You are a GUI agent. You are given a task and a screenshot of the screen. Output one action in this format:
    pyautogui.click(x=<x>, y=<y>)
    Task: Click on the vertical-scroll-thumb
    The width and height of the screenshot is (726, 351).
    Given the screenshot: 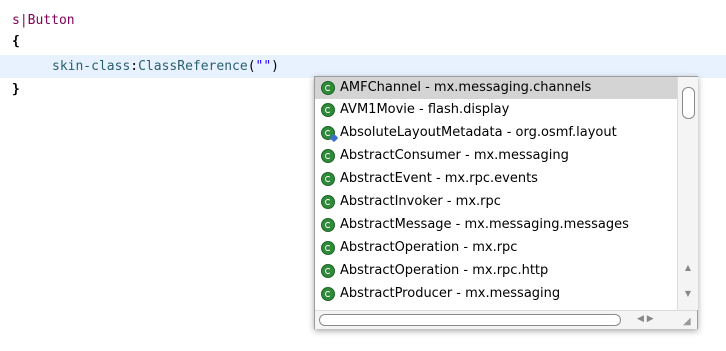 What is the action you would take?
    pyautogui.click(x=688, y=103)
    